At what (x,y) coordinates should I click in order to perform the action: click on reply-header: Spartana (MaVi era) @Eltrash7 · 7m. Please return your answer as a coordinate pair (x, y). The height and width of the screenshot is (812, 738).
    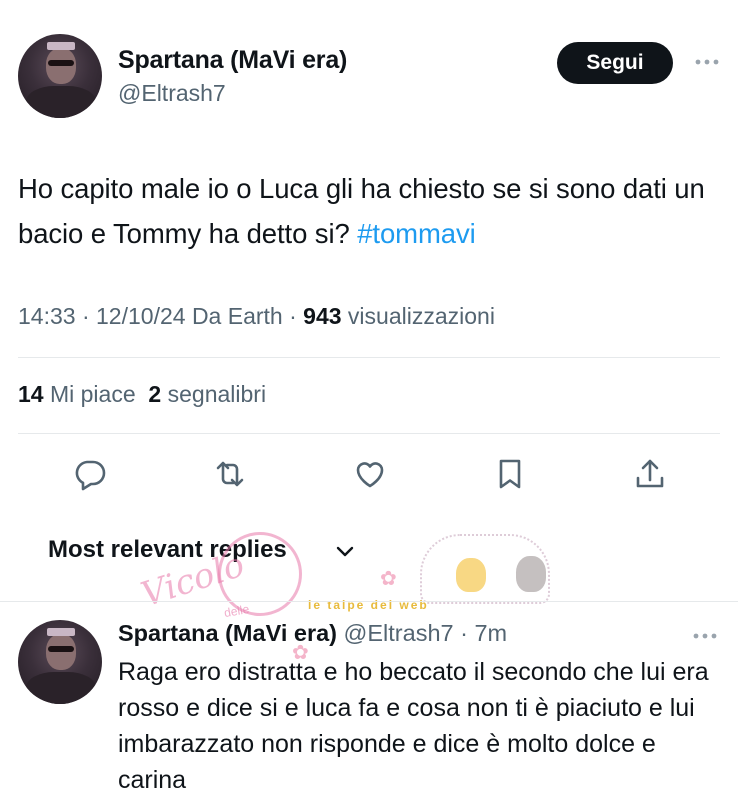
    Looking at the image, I should click on (312, 633).